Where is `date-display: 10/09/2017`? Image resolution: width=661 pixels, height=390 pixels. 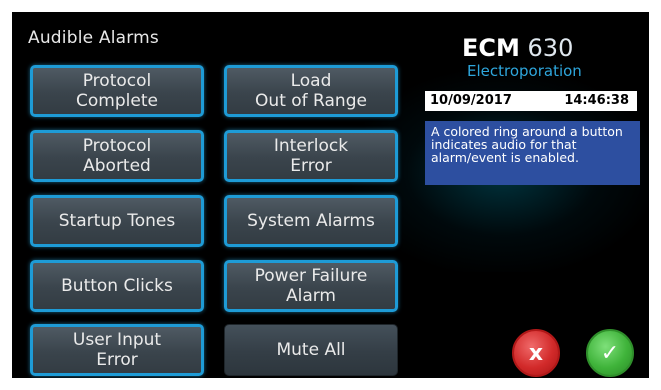
date-display: 10/09/2017 is located at coordinates (471, 100).